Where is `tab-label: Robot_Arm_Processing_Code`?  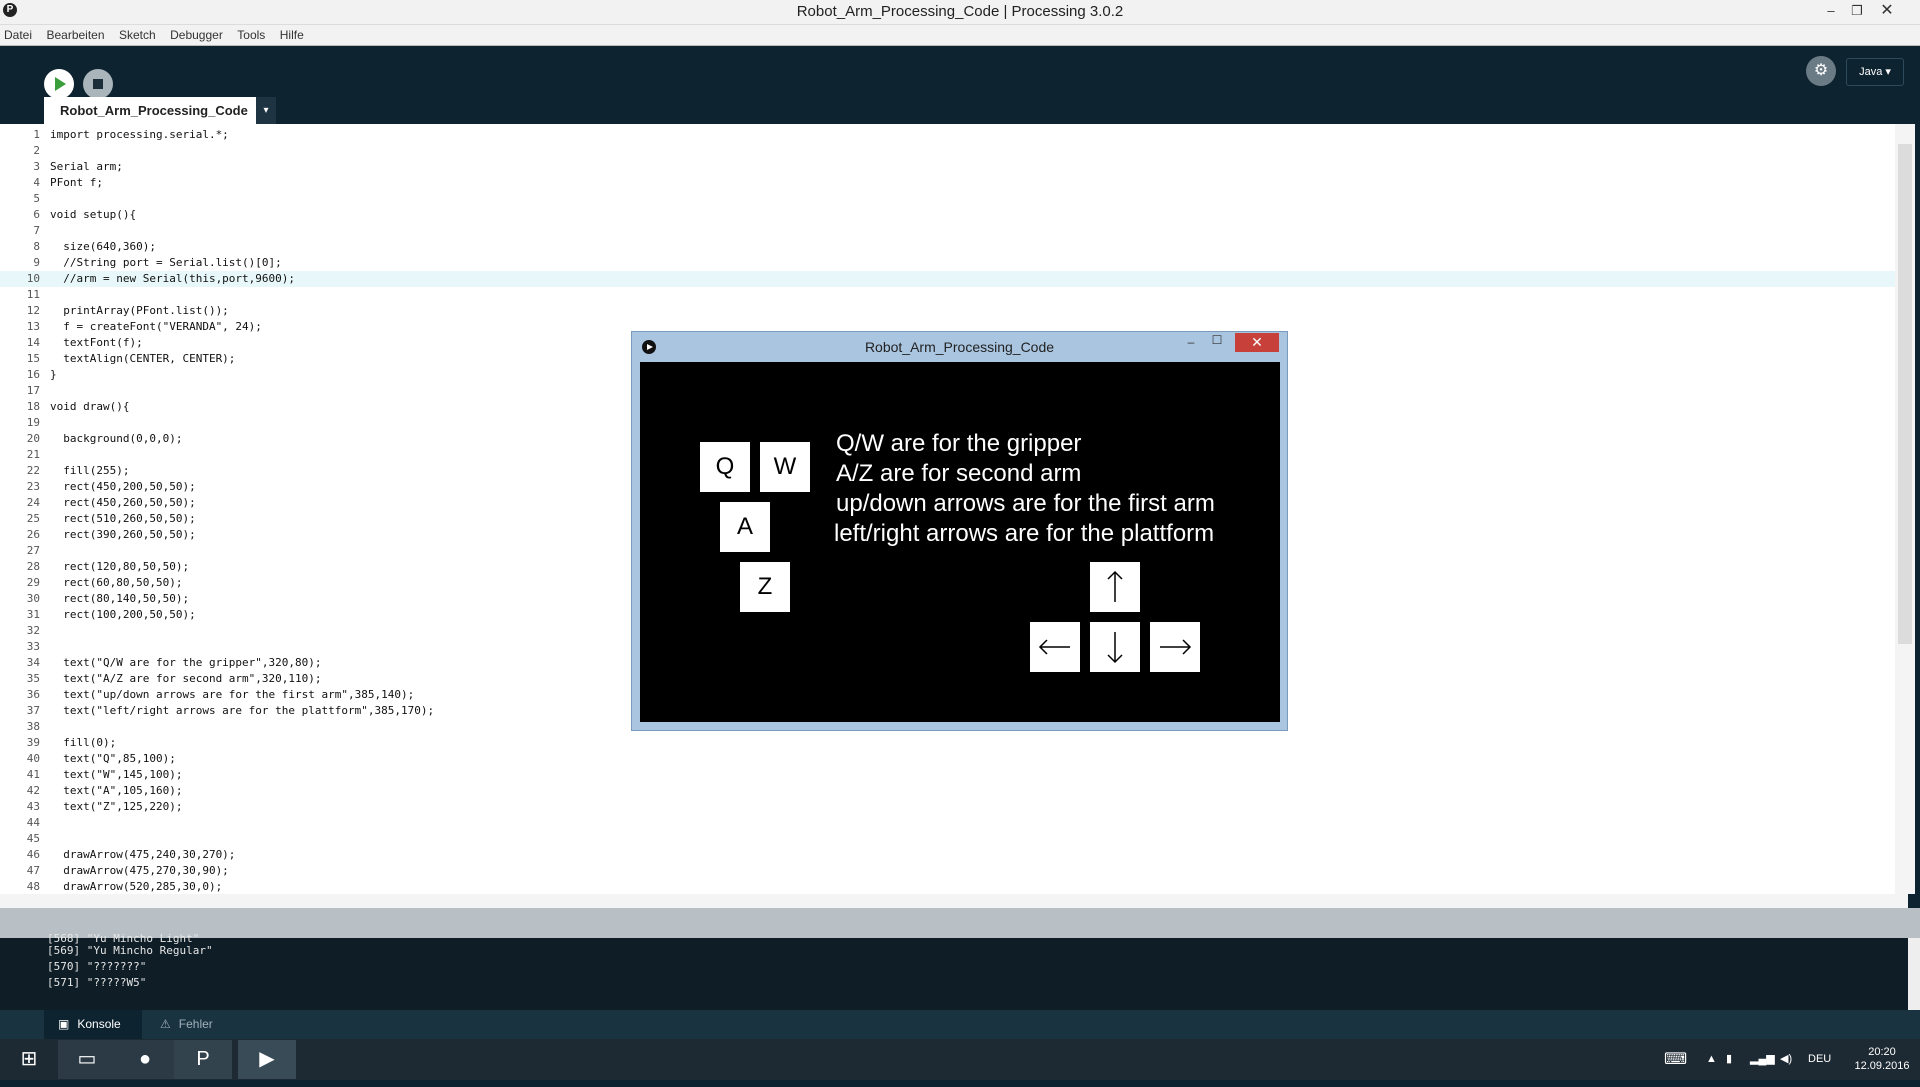
tab-label: Robot_Arm_Processing_Code is located at coordinates (154, 110).